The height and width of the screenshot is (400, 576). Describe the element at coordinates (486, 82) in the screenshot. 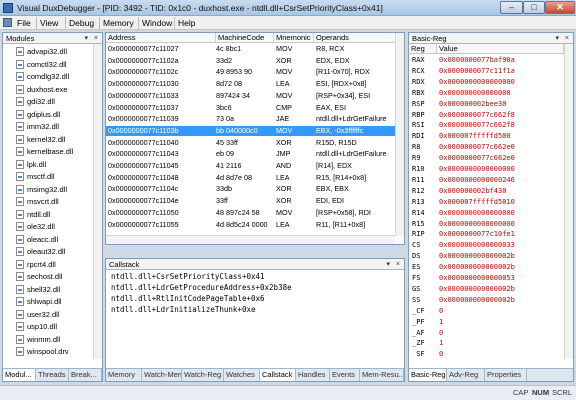

I see `table-row: RDX 0x0000000000000000` at that location.